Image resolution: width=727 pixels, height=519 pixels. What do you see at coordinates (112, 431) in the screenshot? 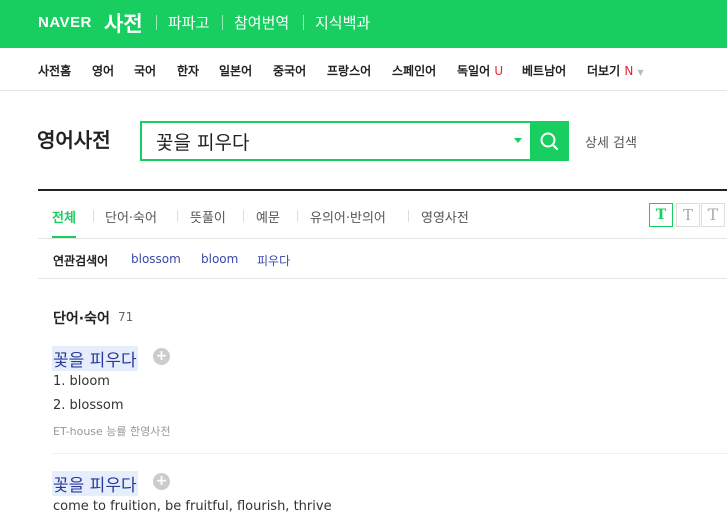
I see `entry-source: ET-house 능률 한영사전` at bounding box center [112, 431].